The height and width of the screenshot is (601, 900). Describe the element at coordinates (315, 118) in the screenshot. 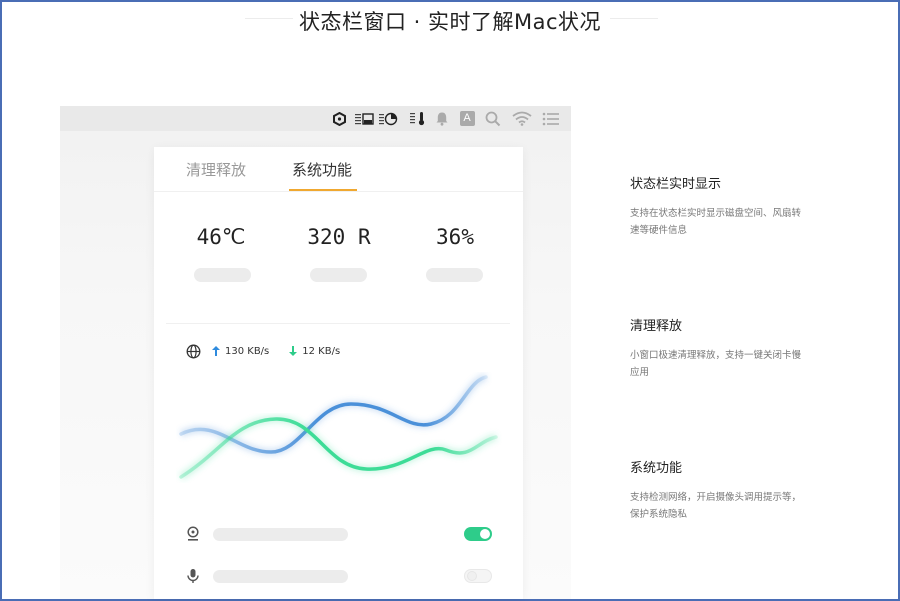

I see `mac-menubar: A` at that location.